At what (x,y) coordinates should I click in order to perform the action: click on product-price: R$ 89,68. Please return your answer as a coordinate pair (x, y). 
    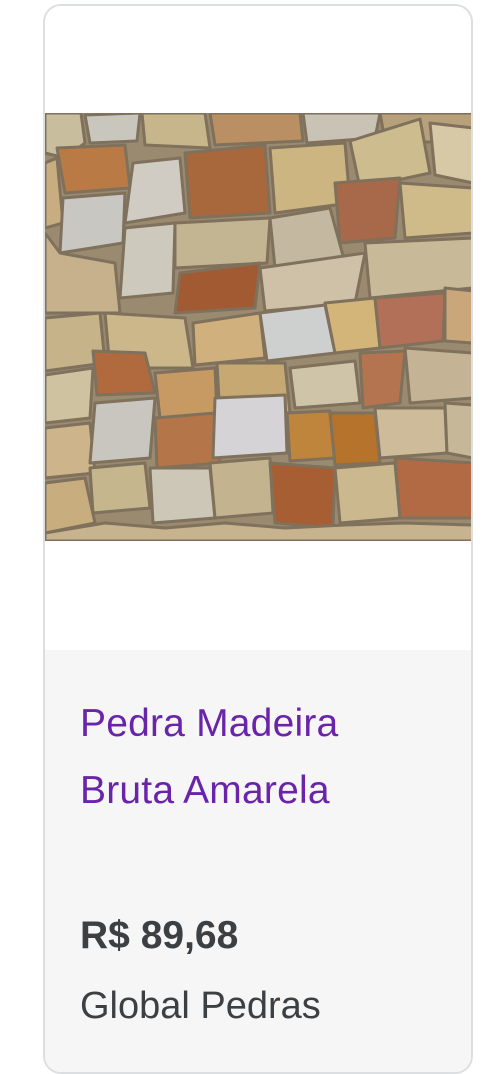
    Looking at the image, I should click on (159, 935).